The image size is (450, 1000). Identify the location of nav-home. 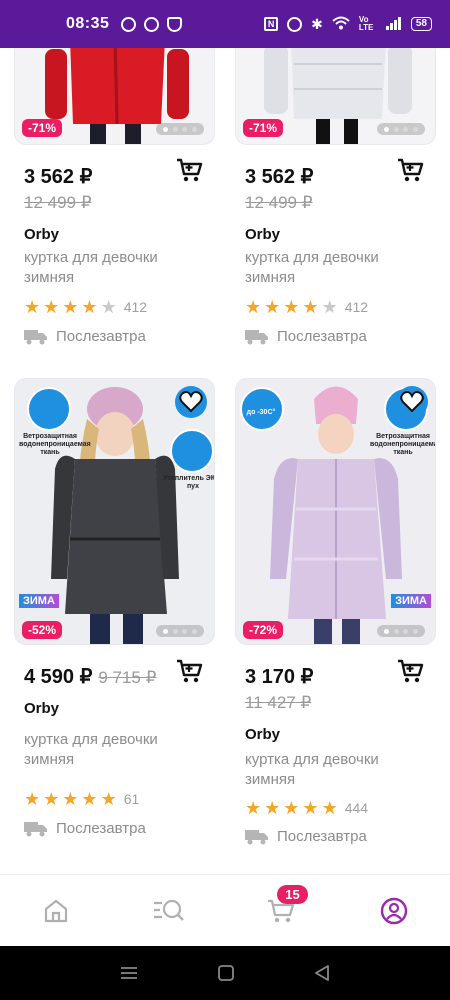
(56, 911).